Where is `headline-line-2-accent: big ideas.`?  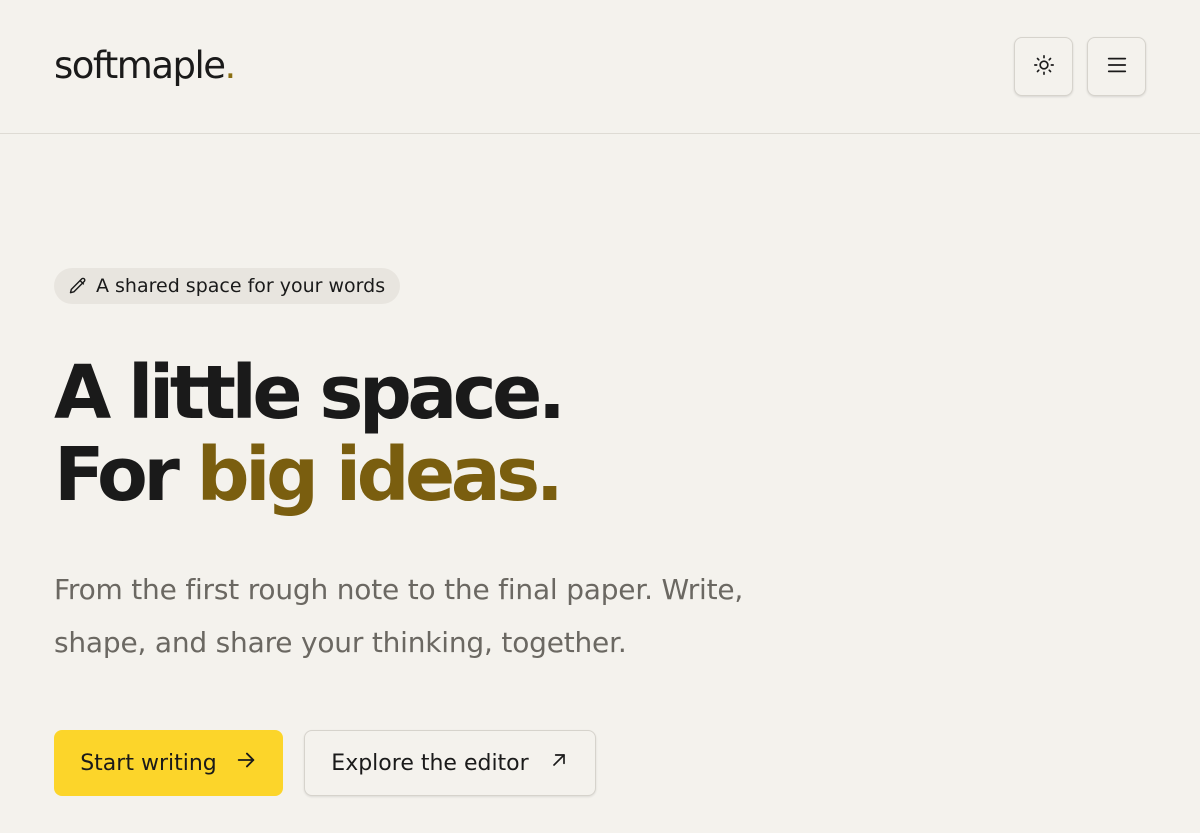
headline-line-2-accent: big ideas. is located at coordinates (380, 475).